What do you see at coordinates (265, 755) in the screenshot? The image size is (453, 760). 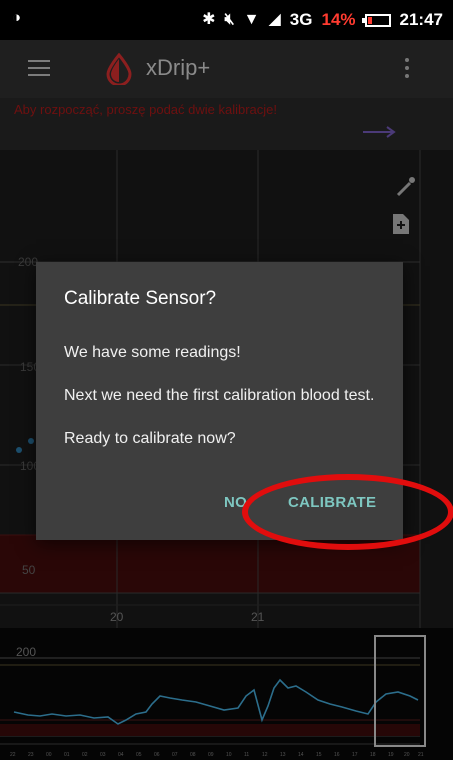 I see `mini-x-tick: 12` at bounding box center [265, 755].